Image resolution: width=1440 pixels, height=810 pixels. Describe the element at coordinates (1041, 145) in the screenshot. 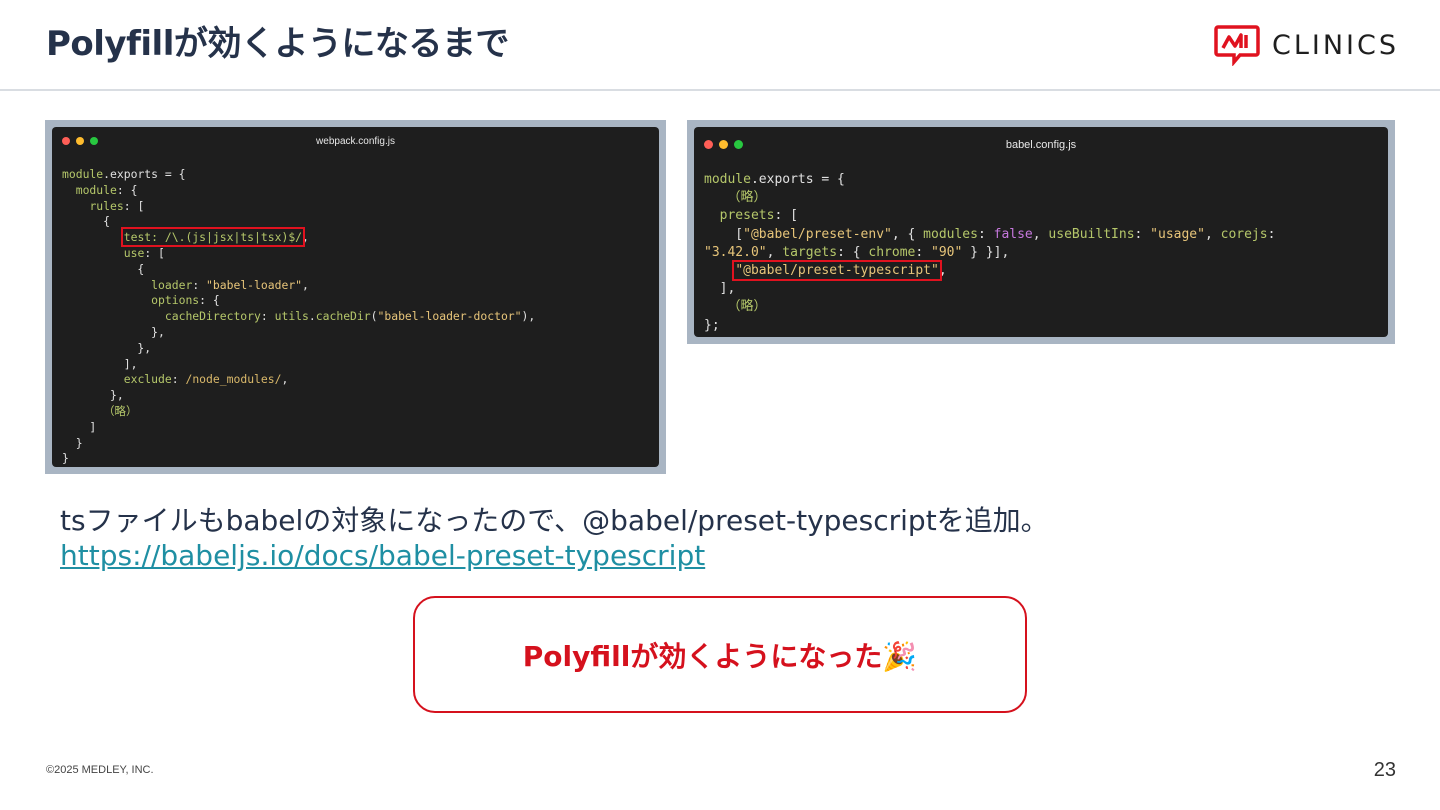

I see `window-title: babel.config.js` at that location.